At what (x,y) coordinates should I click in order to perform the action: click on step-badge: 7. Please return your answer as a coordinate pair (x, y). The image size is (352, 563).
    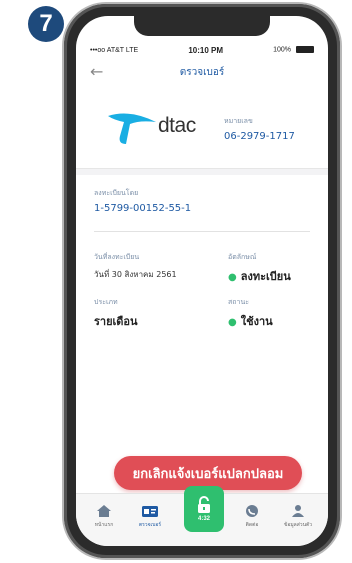
    Looking at the image, I should click on (46, 24).